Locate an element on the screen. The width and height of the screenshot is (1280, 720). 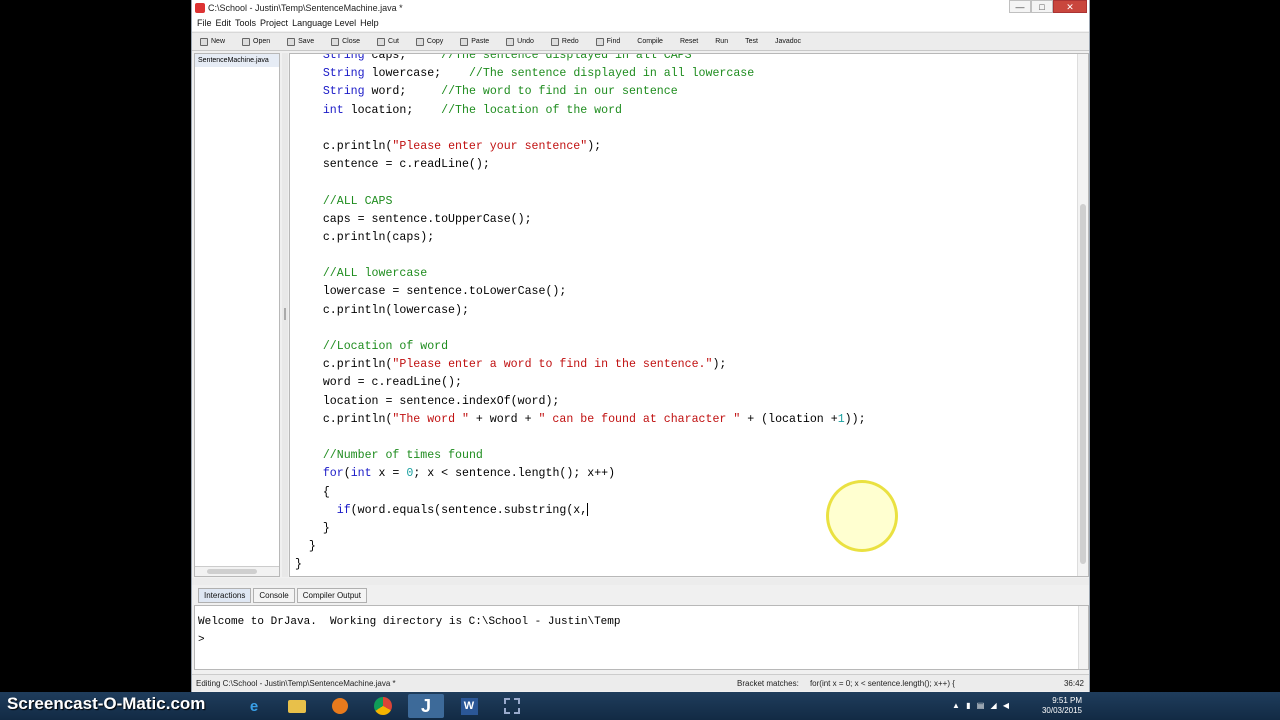
file-list-scrollbar is located at coordinates (237, 571).